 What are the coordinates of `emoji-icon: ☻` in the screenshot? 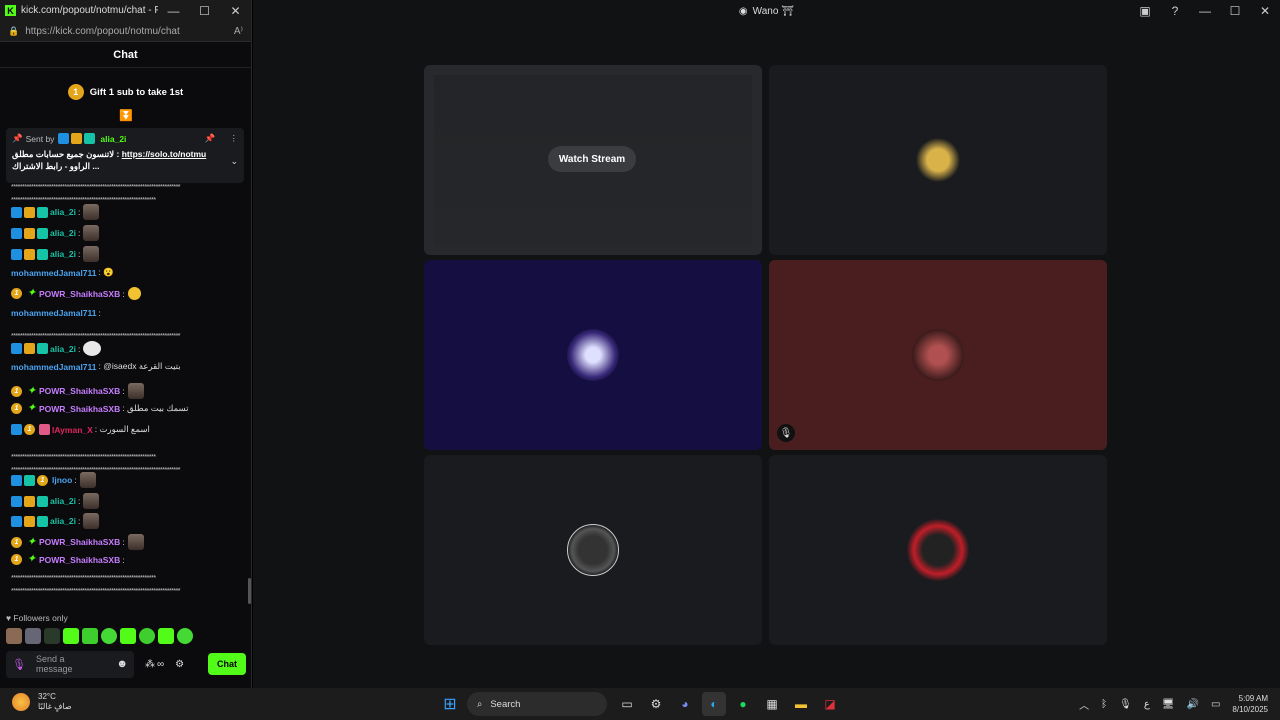 It's located at (122, 664).